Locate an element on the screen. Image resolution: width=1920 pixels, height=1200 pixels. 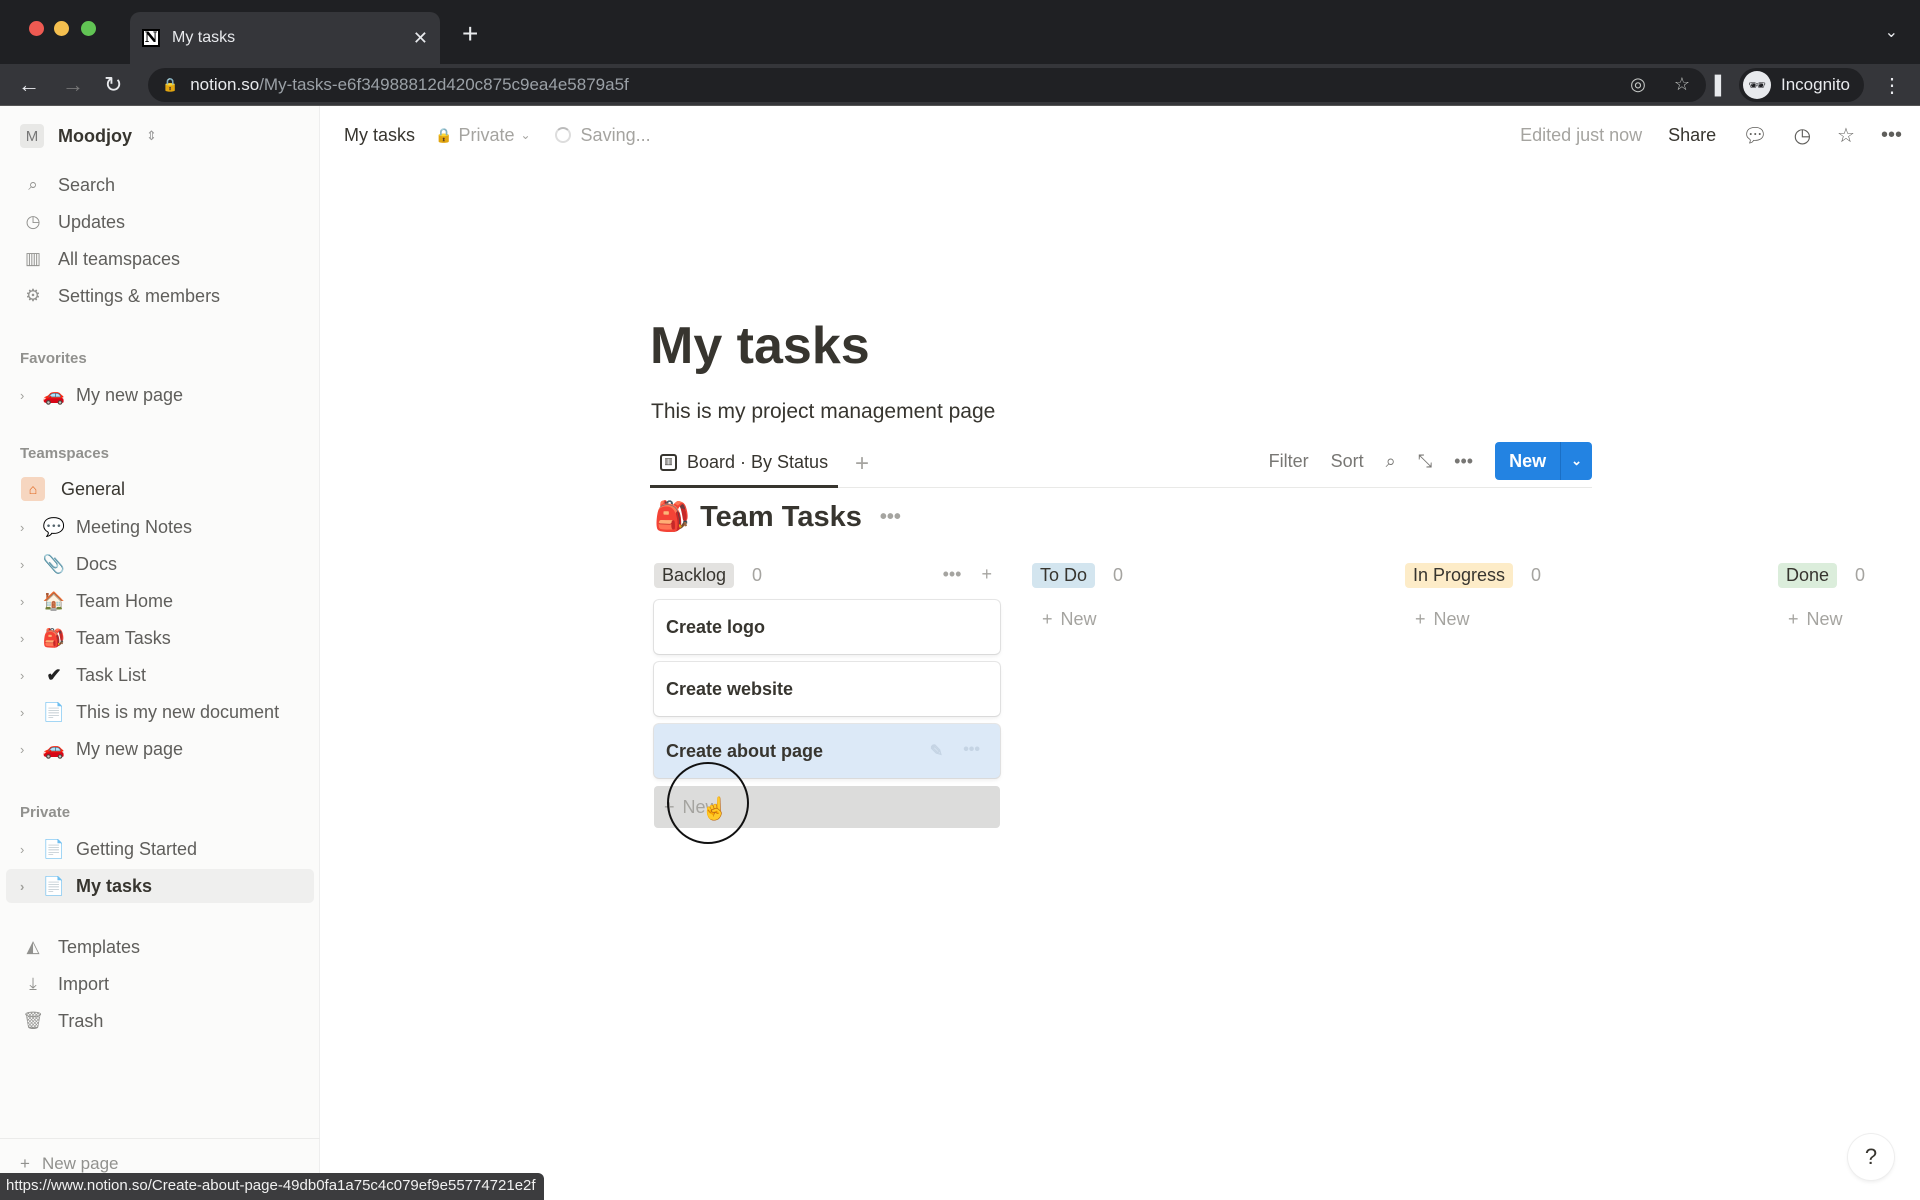
sidebar-item-updates: ◷ Updates is located at coordinates (160, 222).